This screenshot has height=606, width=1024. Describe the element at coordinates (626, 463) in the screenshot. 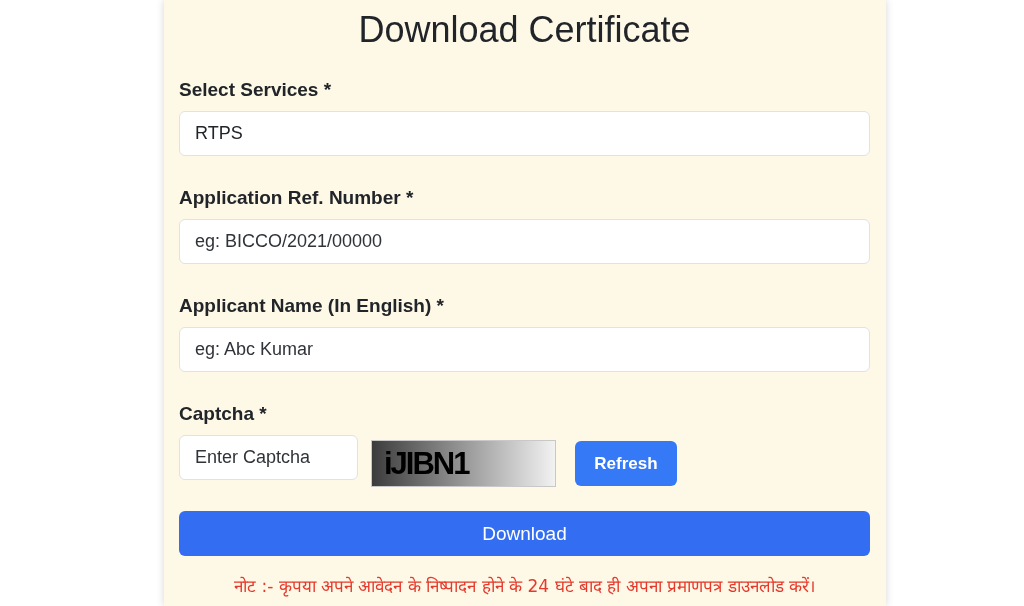

I see `refresh-button: Refresh` at that location.